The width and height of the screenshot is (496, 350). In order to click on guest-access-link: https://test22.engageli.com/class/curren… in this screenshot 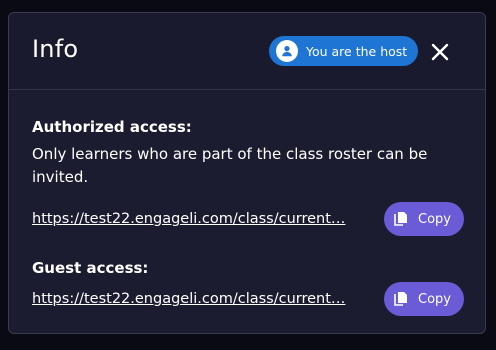, I will do `click(200, 299)`.